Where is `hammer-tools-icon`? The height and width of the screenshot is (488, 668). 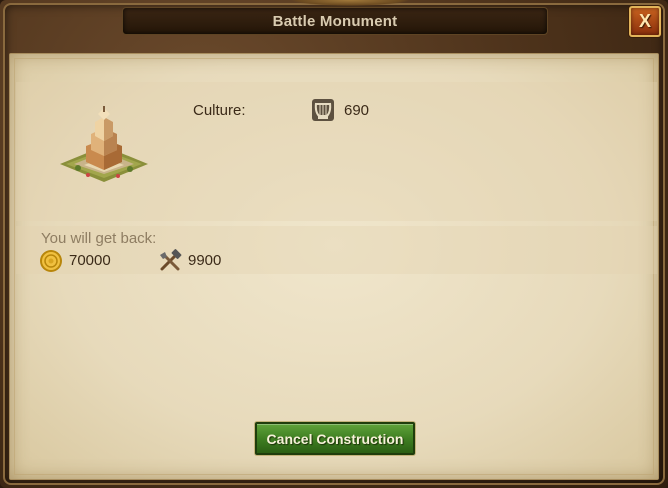
hammer-tools-icon is located at coordinates (171, 260).